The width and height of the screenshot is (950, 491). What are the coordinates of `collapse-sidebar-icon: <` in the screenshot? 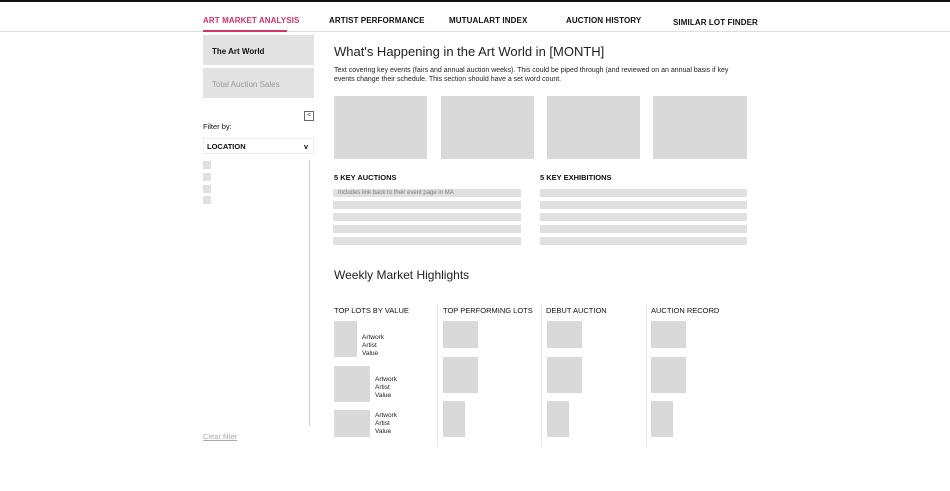 It's located at (309, 116).